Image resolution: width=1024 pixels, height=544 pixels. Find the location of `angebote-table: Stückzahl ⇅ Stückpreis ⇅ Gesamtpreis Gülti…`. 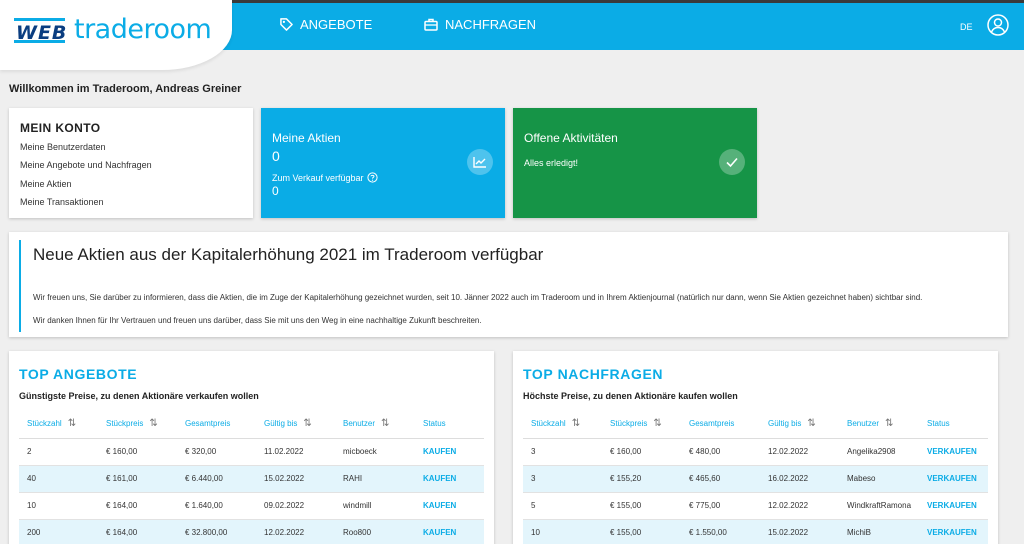

angebote-table: Stückzahl ⇅ Stückpreis ⇅ Gesamtpreis Gülti… is located at coordinates (251, 477).